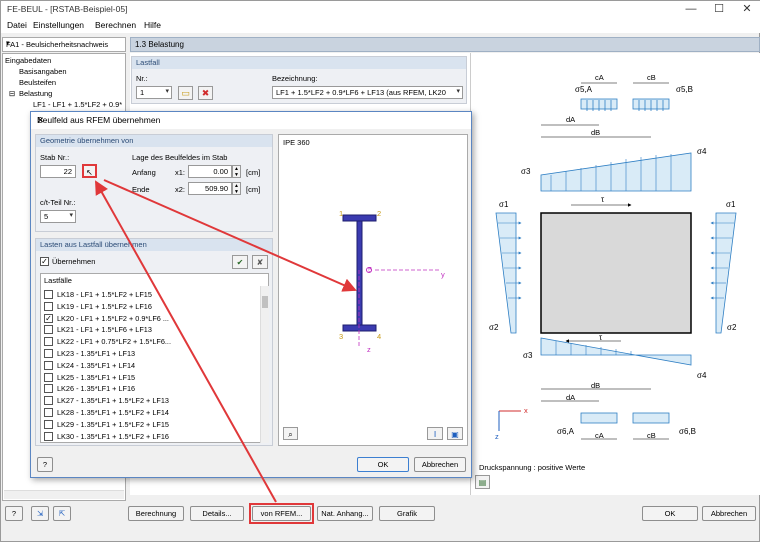  What do you see at coordinates (150, 401) in the screenshot?
I see `list-item: LK27 - 1.35*LF1 + 1.5*LF2 + LF13` at bounding box center [150, 401].